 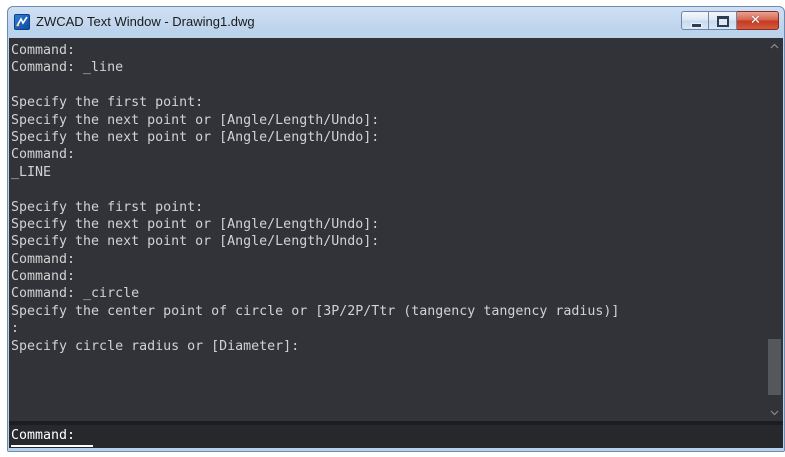 I want to click on vertical-scrollbar, so click(x=774, y=229).